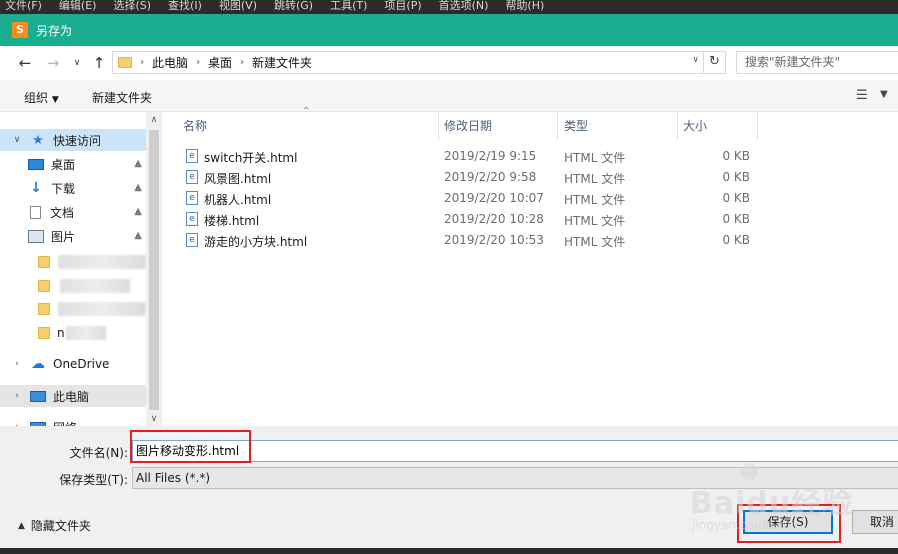  Describe the element at coordinates (99, 63) in the screenshot. I see `up-arrow-icon: ↑` at that location.